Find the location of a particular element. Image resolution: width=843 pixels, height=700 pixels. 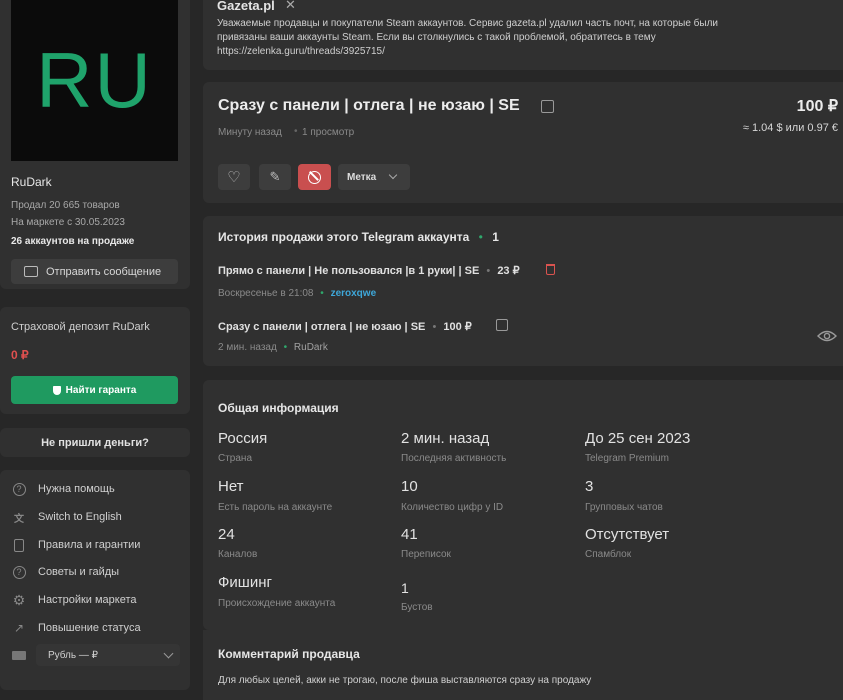

sidebar-item-status: ↗ Повышение статуса is located at coordinates (75, 628).